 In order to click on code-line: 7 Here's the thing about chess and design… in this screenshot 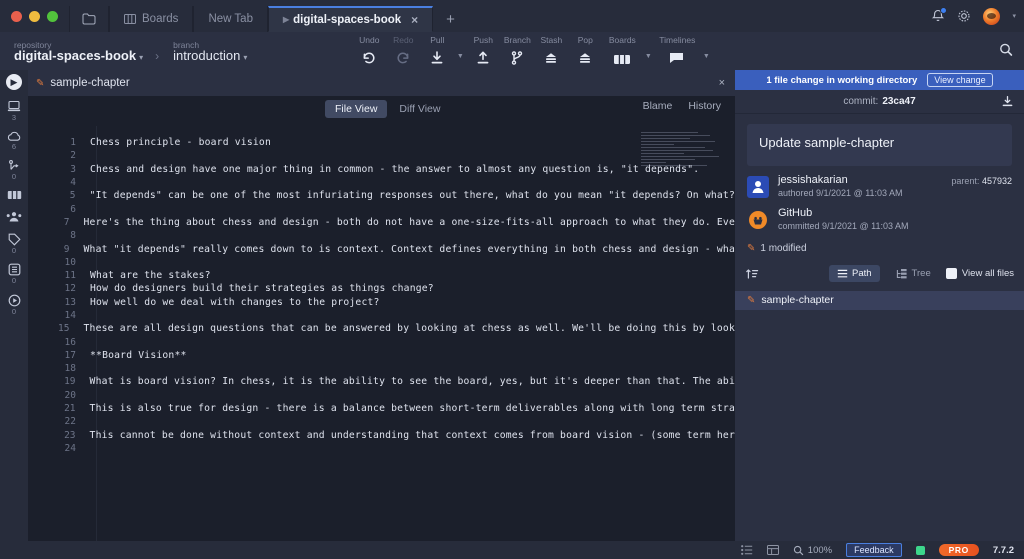, I will do `click(381, 222)`.